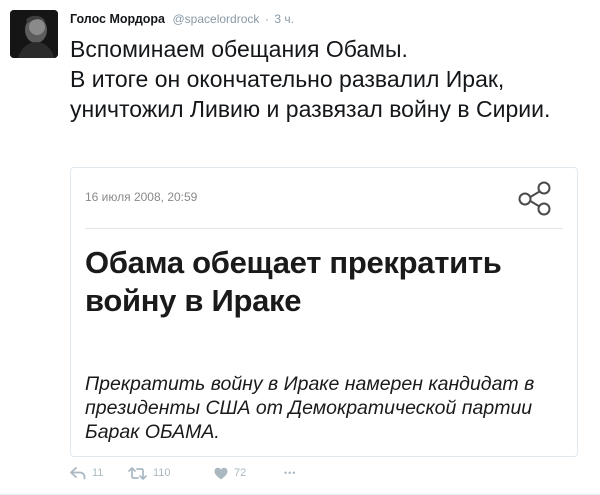 This screenshot has width=600, height=495. I want to click on tweet-actions: 11 110 72 •••, so click(183, 473).